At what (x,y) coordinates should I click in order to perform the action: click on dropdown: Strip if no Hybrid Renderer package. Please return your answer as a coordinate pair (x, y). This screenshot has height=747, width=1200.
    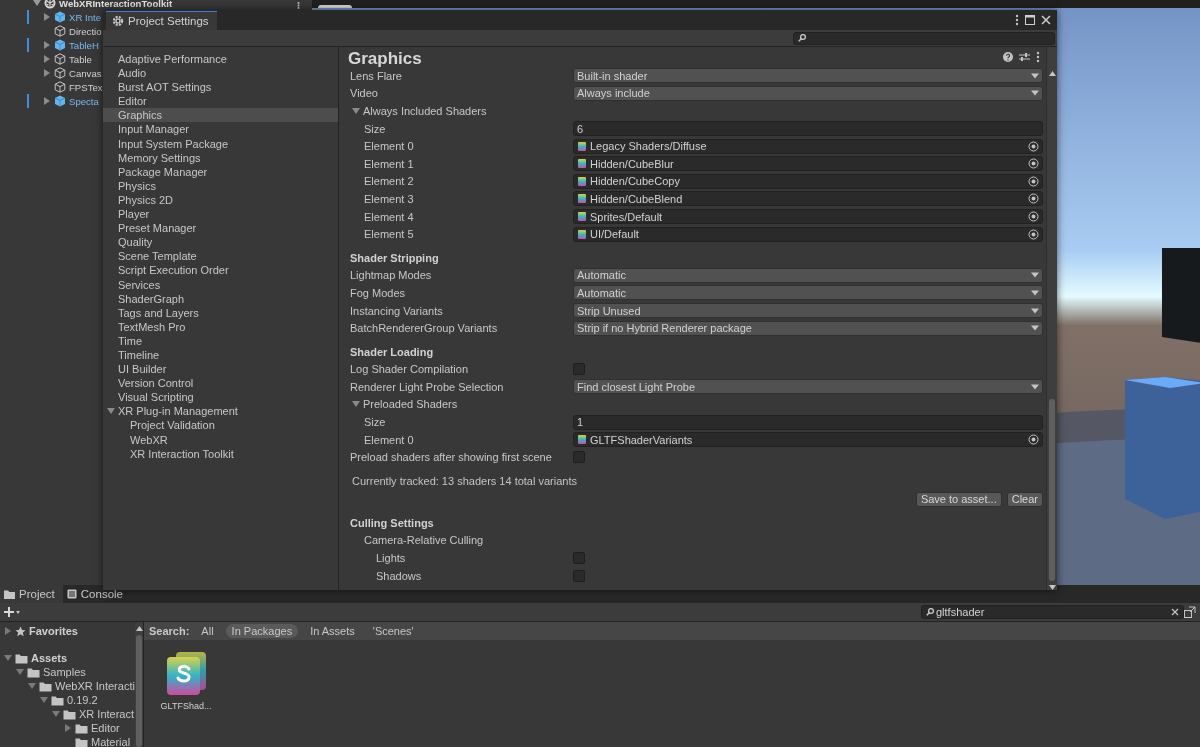
    Looking at the image, I should click on (808, 328).